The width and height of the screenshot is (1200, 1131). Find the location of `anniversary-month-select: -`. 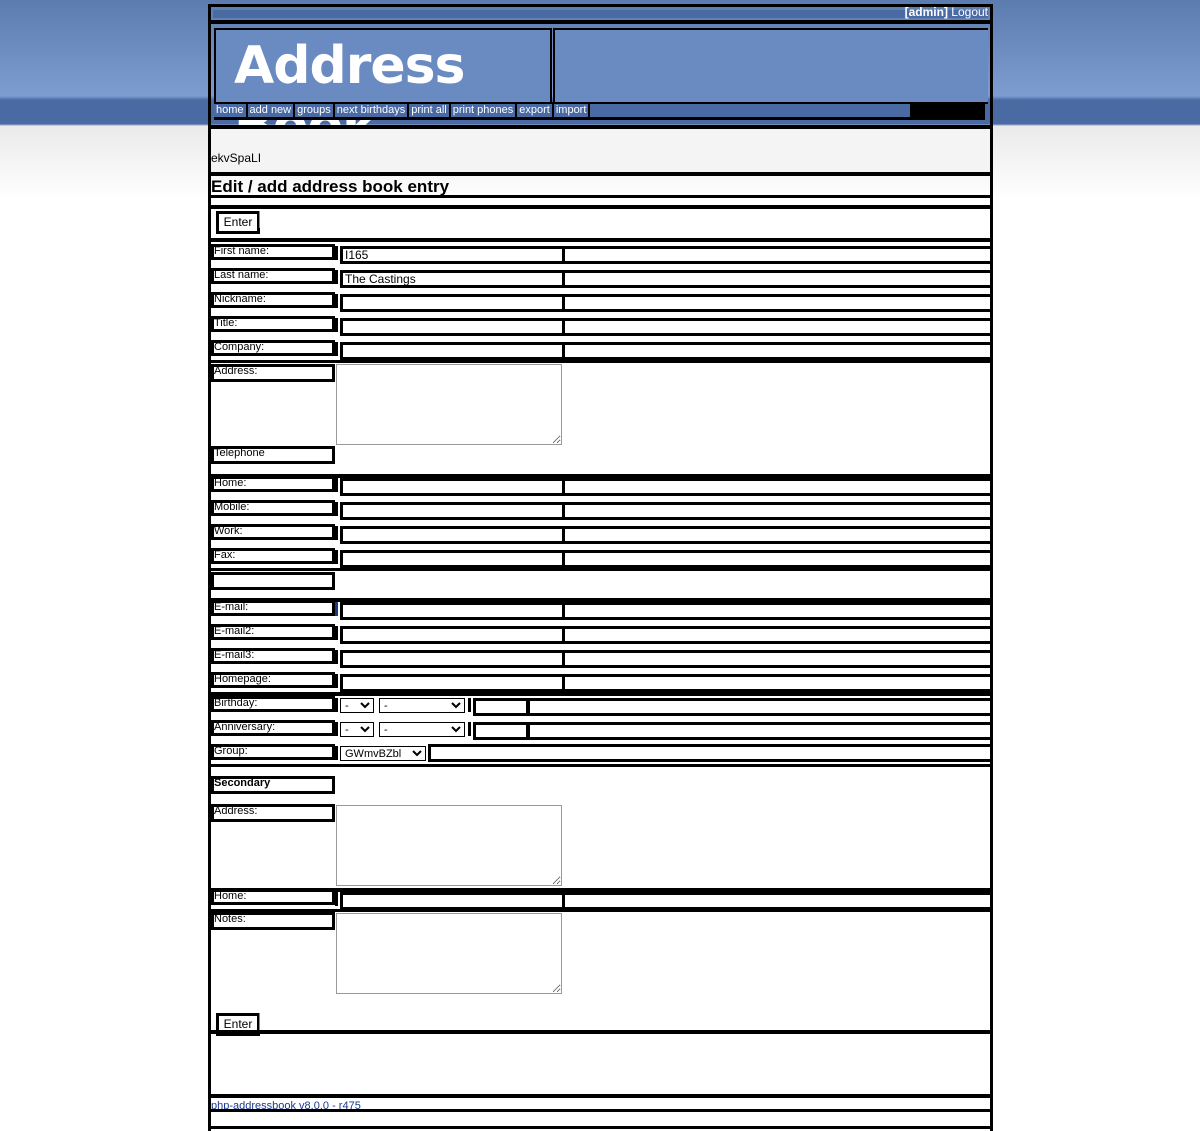

anniversary-month-select: - is located at coordinates (422, 729).